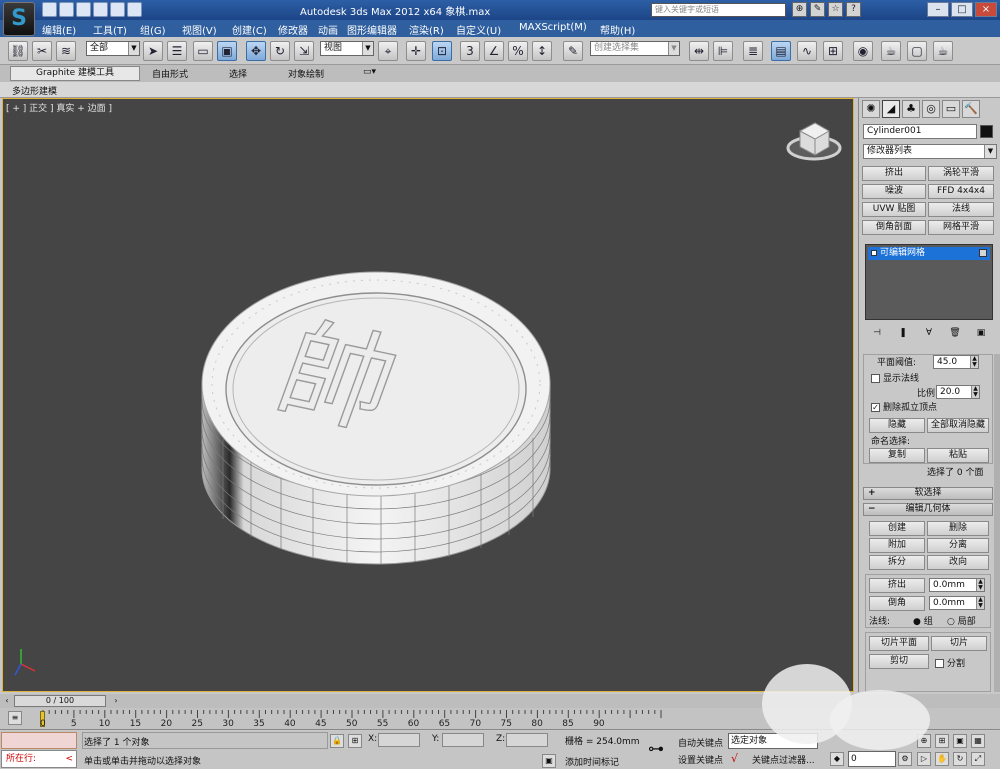 This screenshot has height=769, width=1000. What do you see at coordinates (66, 9) in the screenshot?
I see `open-file-icon` at bounding box center [66, 9].